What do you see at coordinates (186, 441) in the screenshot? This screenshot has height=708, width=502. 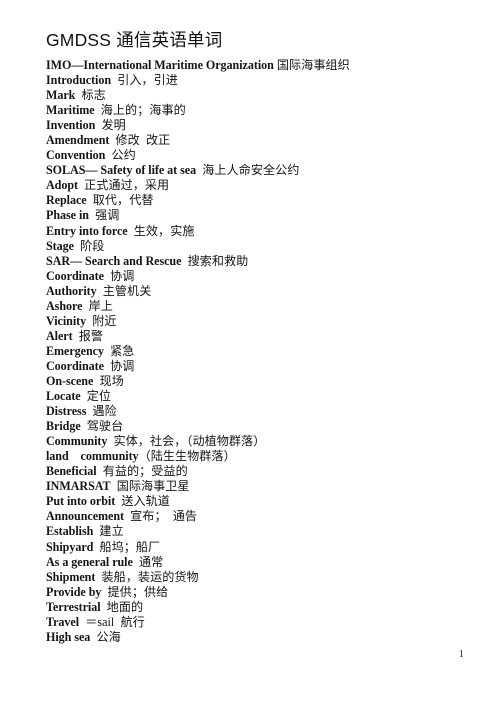 I see `entry-gloss: 实体，社会，（动植物群落）` at bounding box center [186, 441].